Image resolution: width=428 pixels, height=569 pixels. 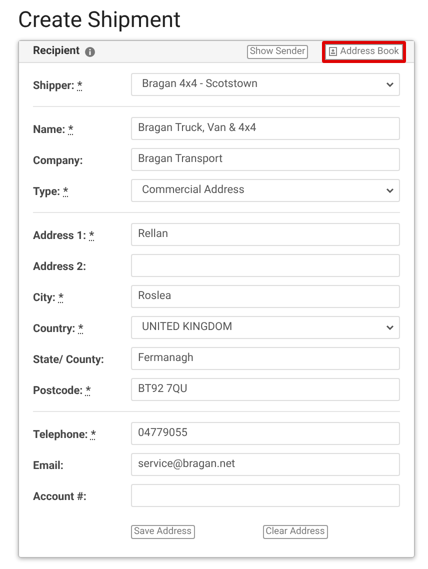 I want to click on field-label: Country:, so click(x=54, y=328).